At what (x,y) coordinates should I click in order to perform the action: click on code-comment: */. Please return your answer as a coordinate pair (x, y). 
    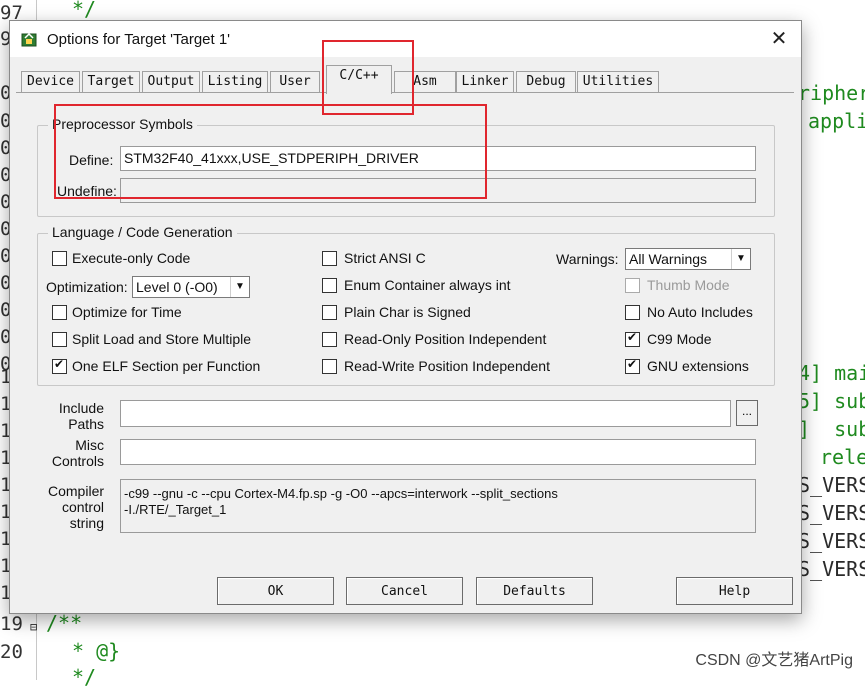
    Looking at the image, I should click on (84, 677).